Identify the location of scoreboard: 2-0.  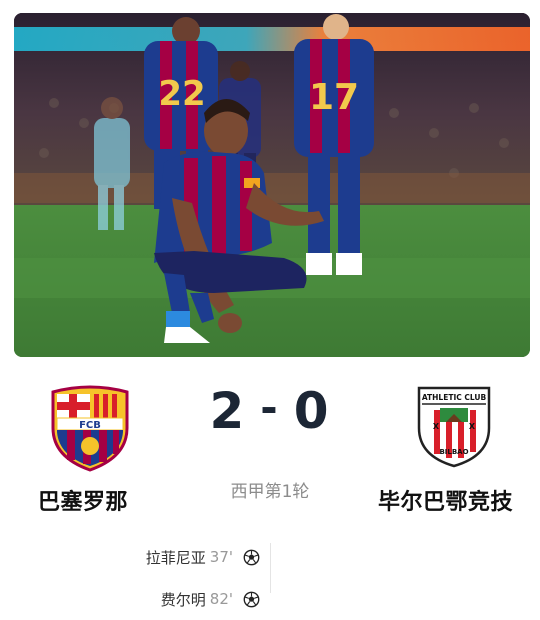
(270, 411).